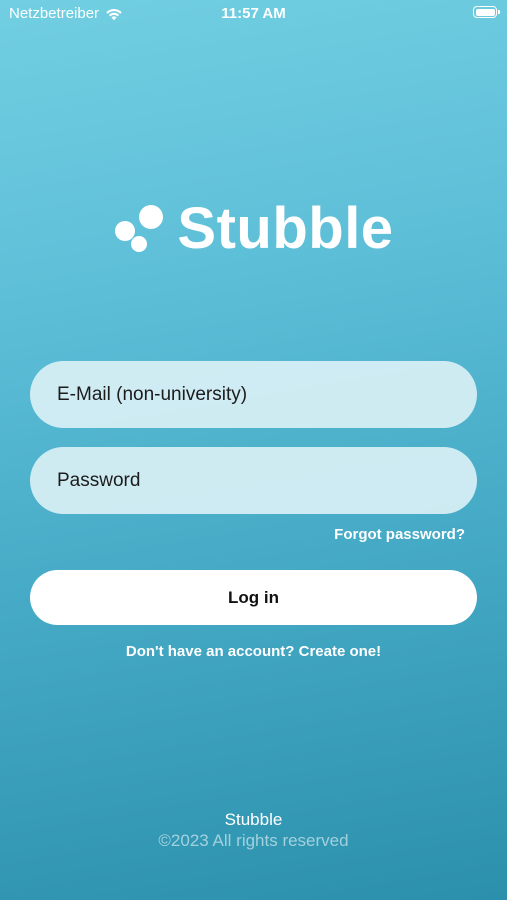  I want to click on password-field, so click(253, 480).